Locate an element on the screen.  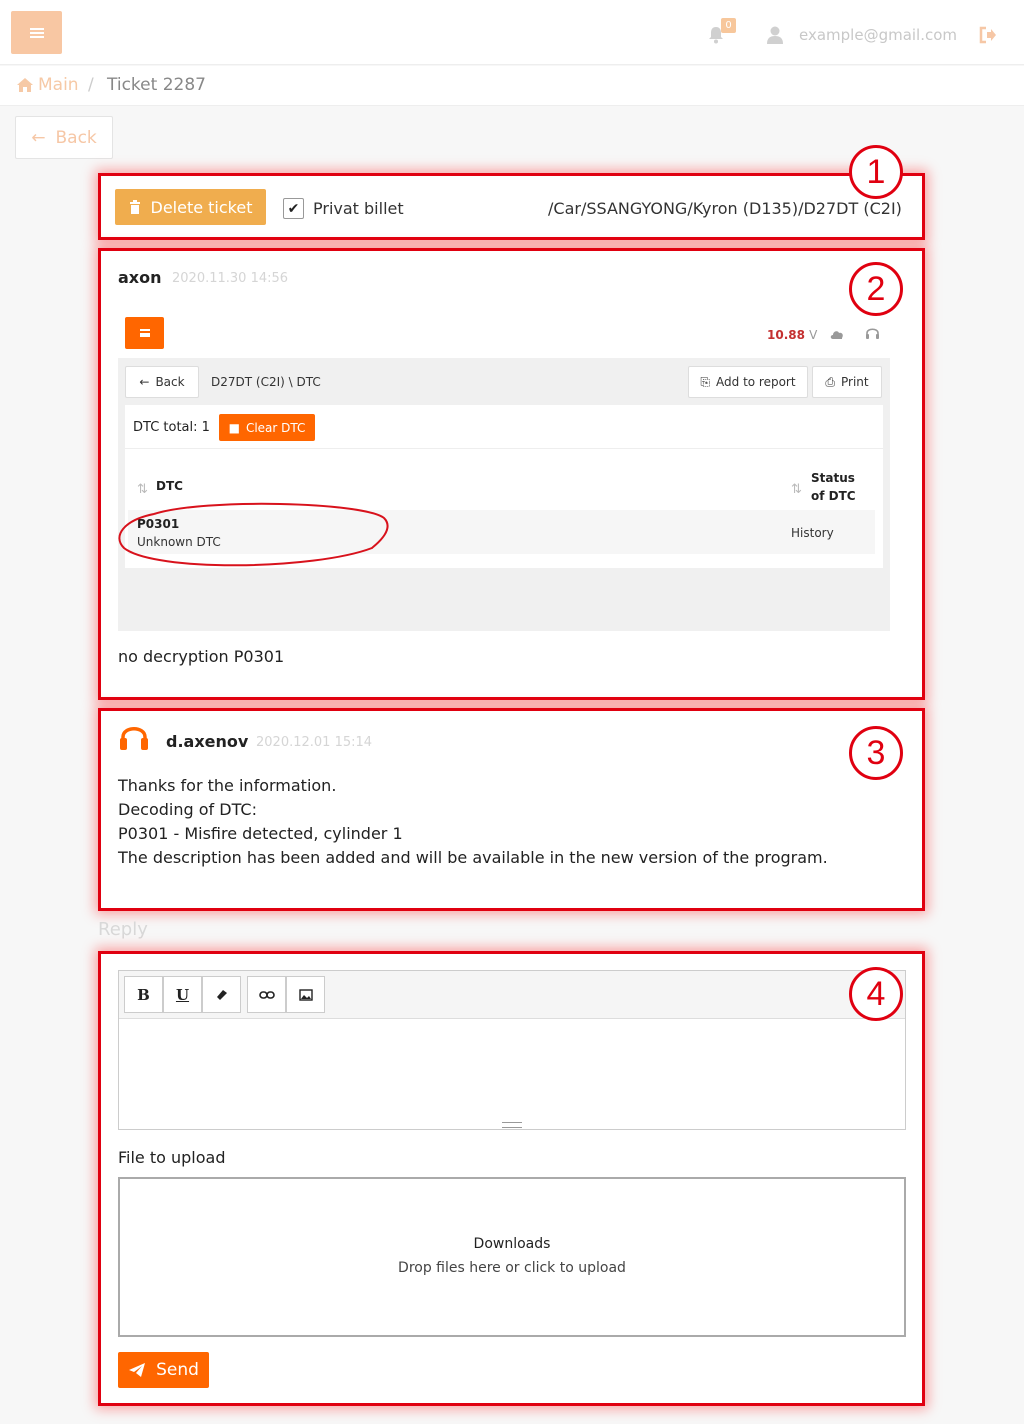
bold-button: B is located at coordinates (143, 994).